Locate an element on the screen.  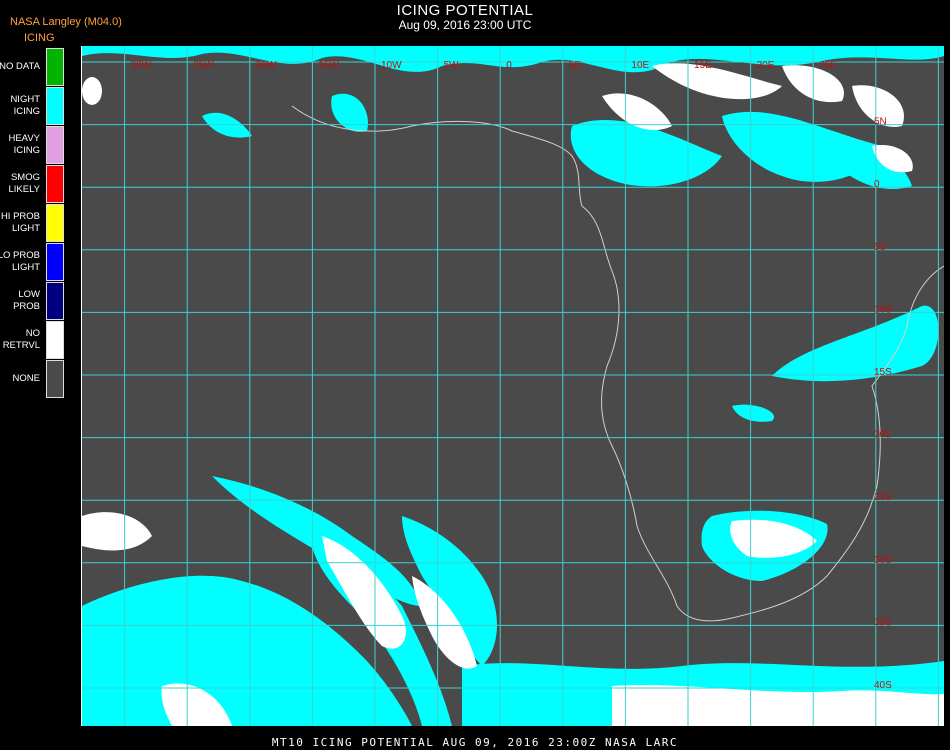
latitude-label: 20S is located at coordinates (883, 435).